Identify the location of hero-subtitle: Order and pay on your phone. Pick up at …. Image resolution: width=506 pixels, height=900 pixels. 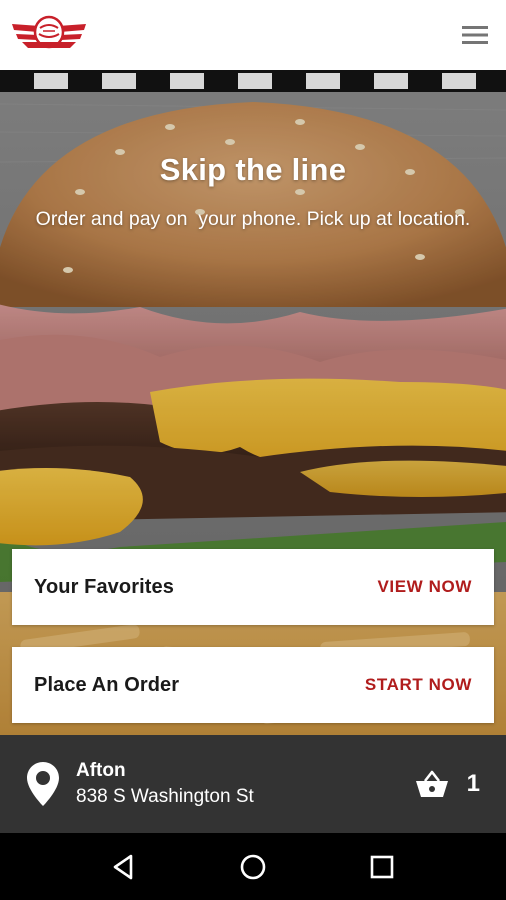
(253, 219).